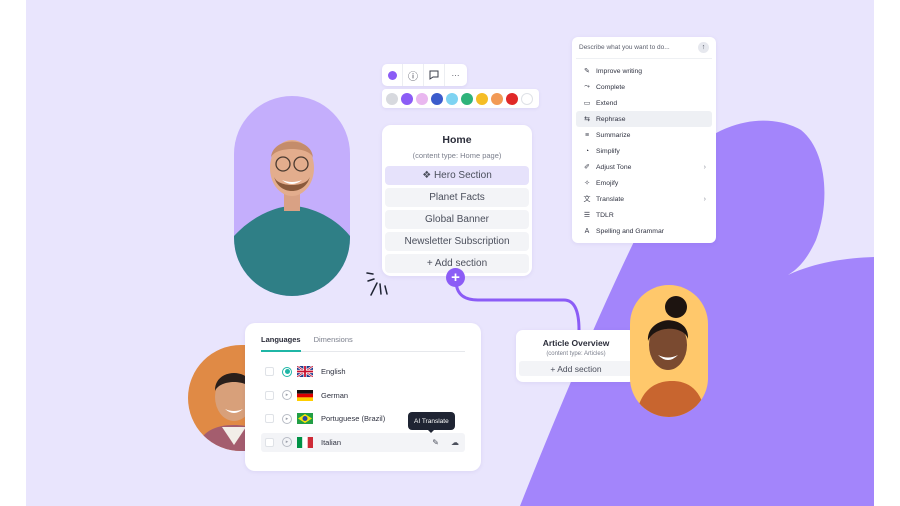  I want to click on ai-menu-item-label: Rephrase, so click(611, 119).